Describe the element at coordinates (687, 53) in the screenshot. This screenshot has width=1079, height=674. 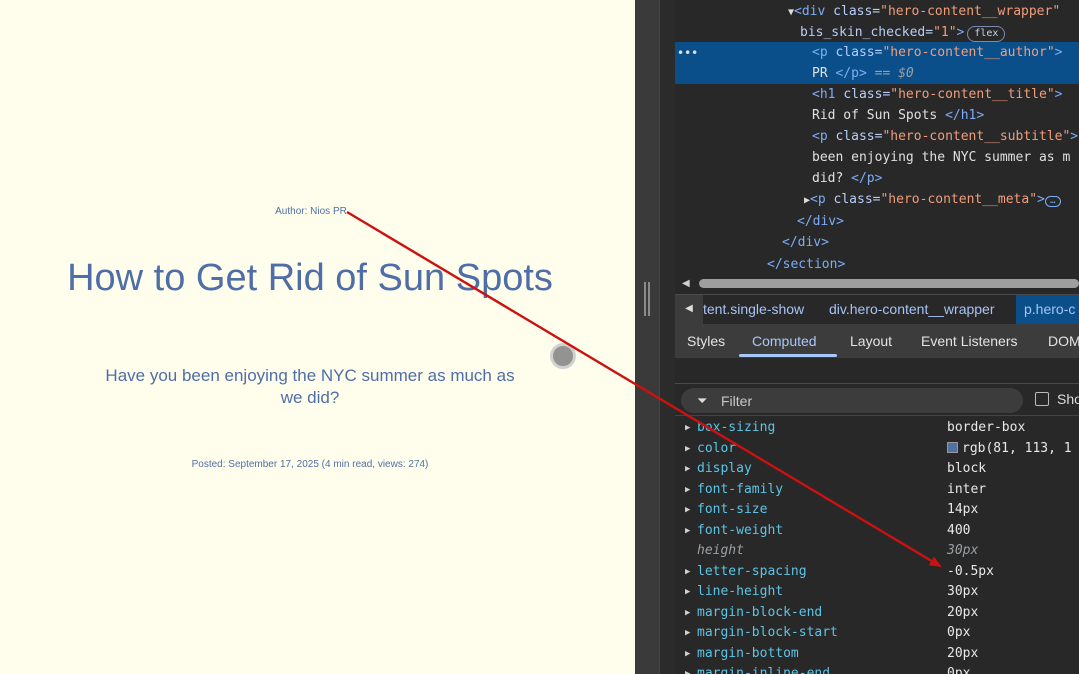
I see `more-options-icon: •••` at that location.